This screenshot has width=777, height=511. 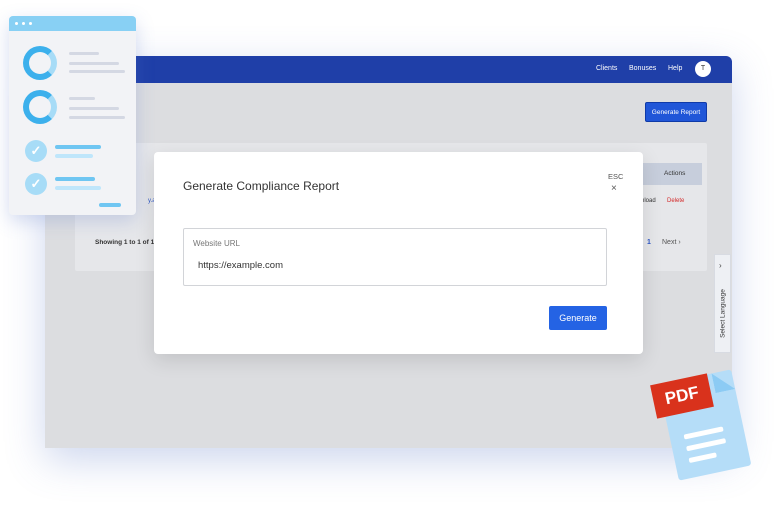 I want to click on page-fold, so click(x=723, y=381).